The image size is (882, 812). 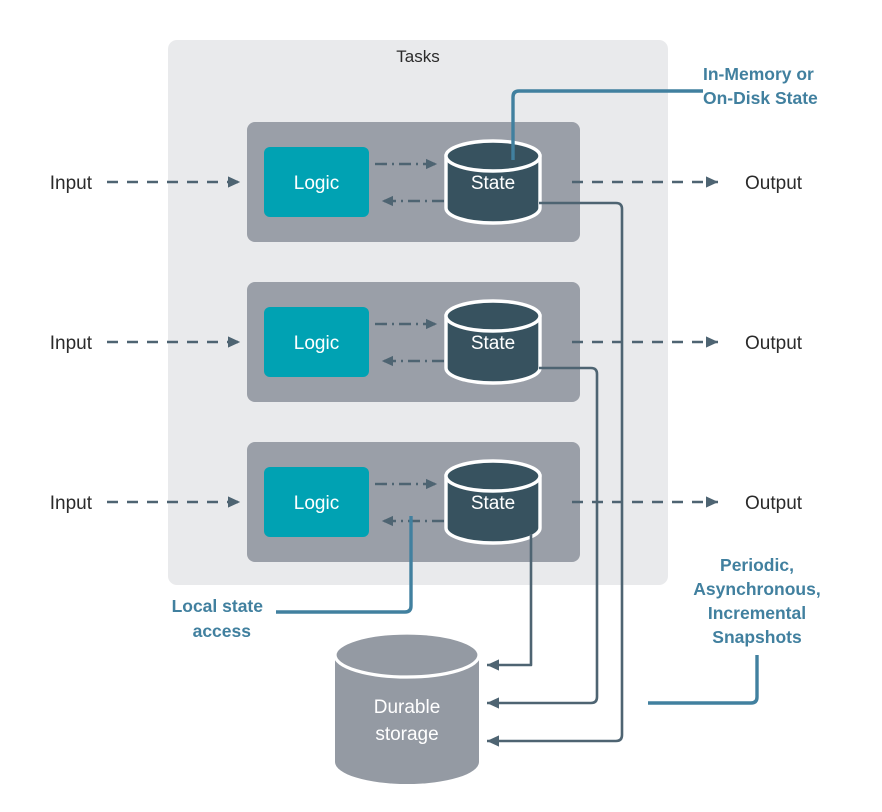 What do you see at coordinates (406, 734) in the screenshot?
I see `durable-storage-label-line2: storage` at bounding box center [406, 734].